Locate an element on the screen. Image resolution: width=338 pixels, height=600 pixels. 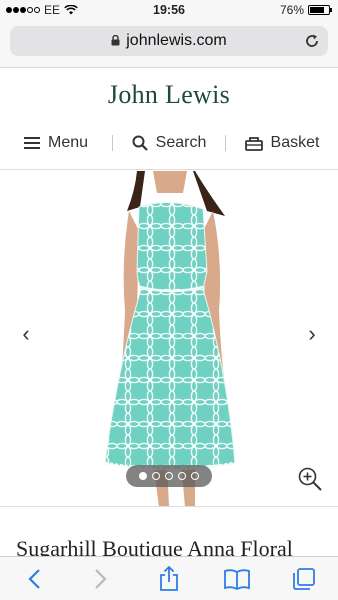
lock-icon is located at coordinates (115, 40).